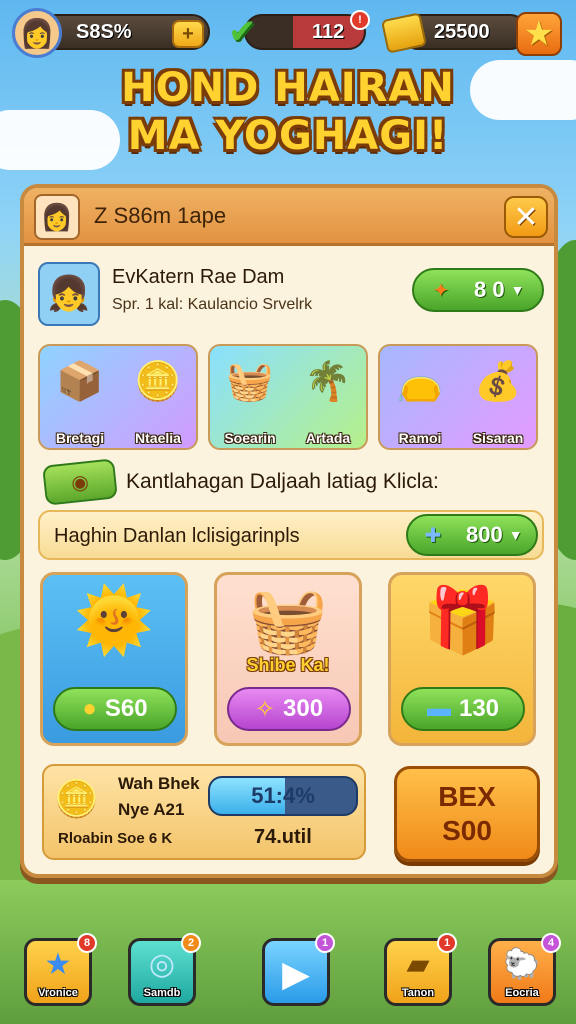 The width and height of the screenshot is (576, 1024). What do you see at coordinates (328, 438) in the screenshot?
I see `category-item-label: Artada` at bounding box center [328, 438].